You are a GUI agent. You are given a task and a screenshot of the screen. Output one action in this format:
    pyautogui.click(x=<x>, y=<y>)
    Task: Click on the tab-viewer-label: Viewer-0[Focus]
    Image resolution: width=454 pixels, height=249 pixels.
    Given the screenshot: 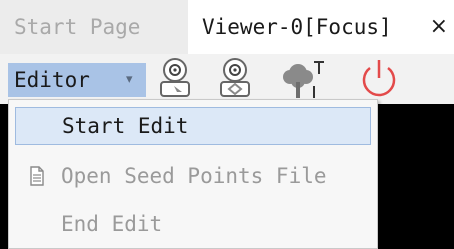 What is the action you would take?
    pyautogui.click(x=297, y=27)
    